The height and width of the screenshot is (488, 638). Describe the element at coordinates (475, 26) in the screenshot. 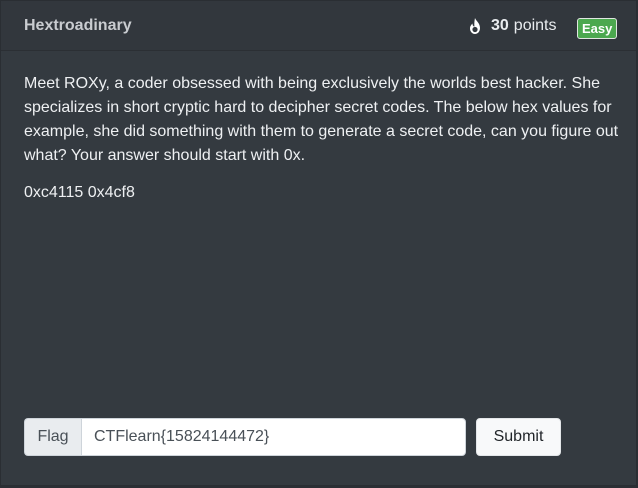

I see `fire-icon` at that location.